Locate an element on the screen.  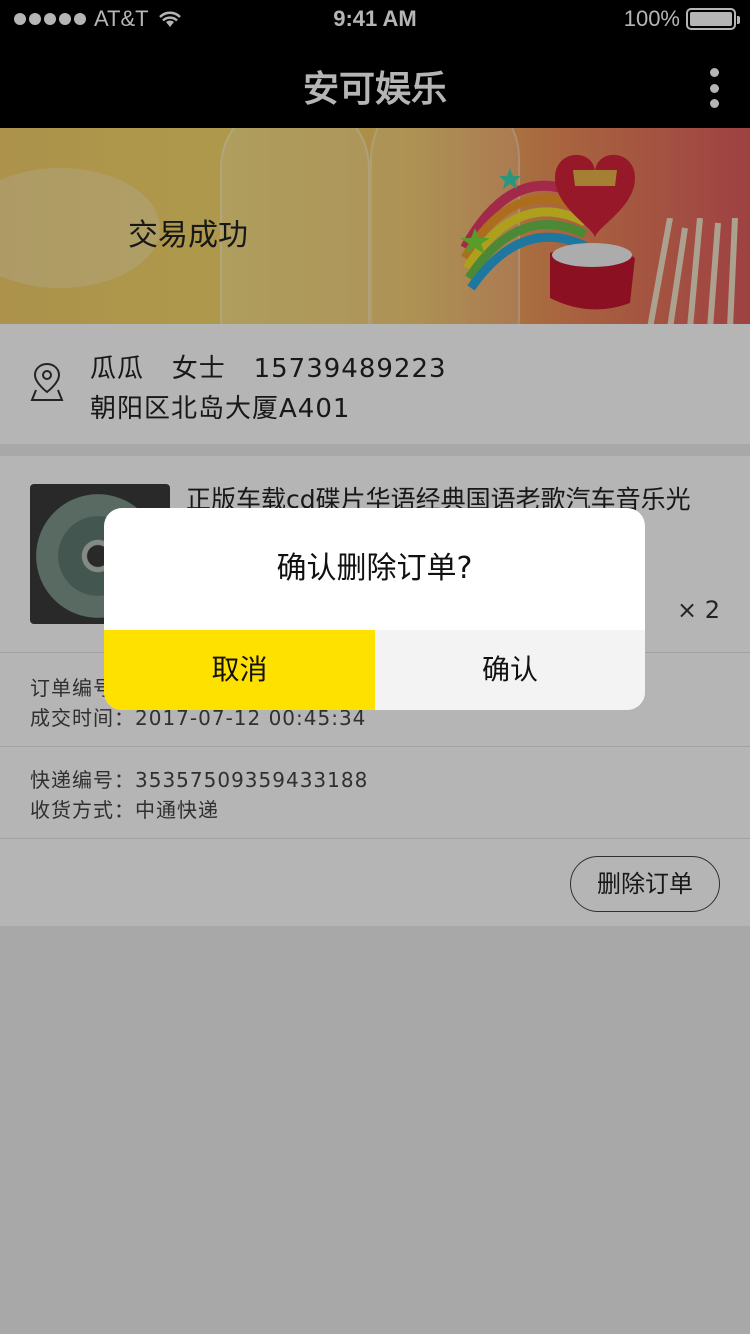
dialog-message: 确认删除订单? is located at coordinates (374, 568).